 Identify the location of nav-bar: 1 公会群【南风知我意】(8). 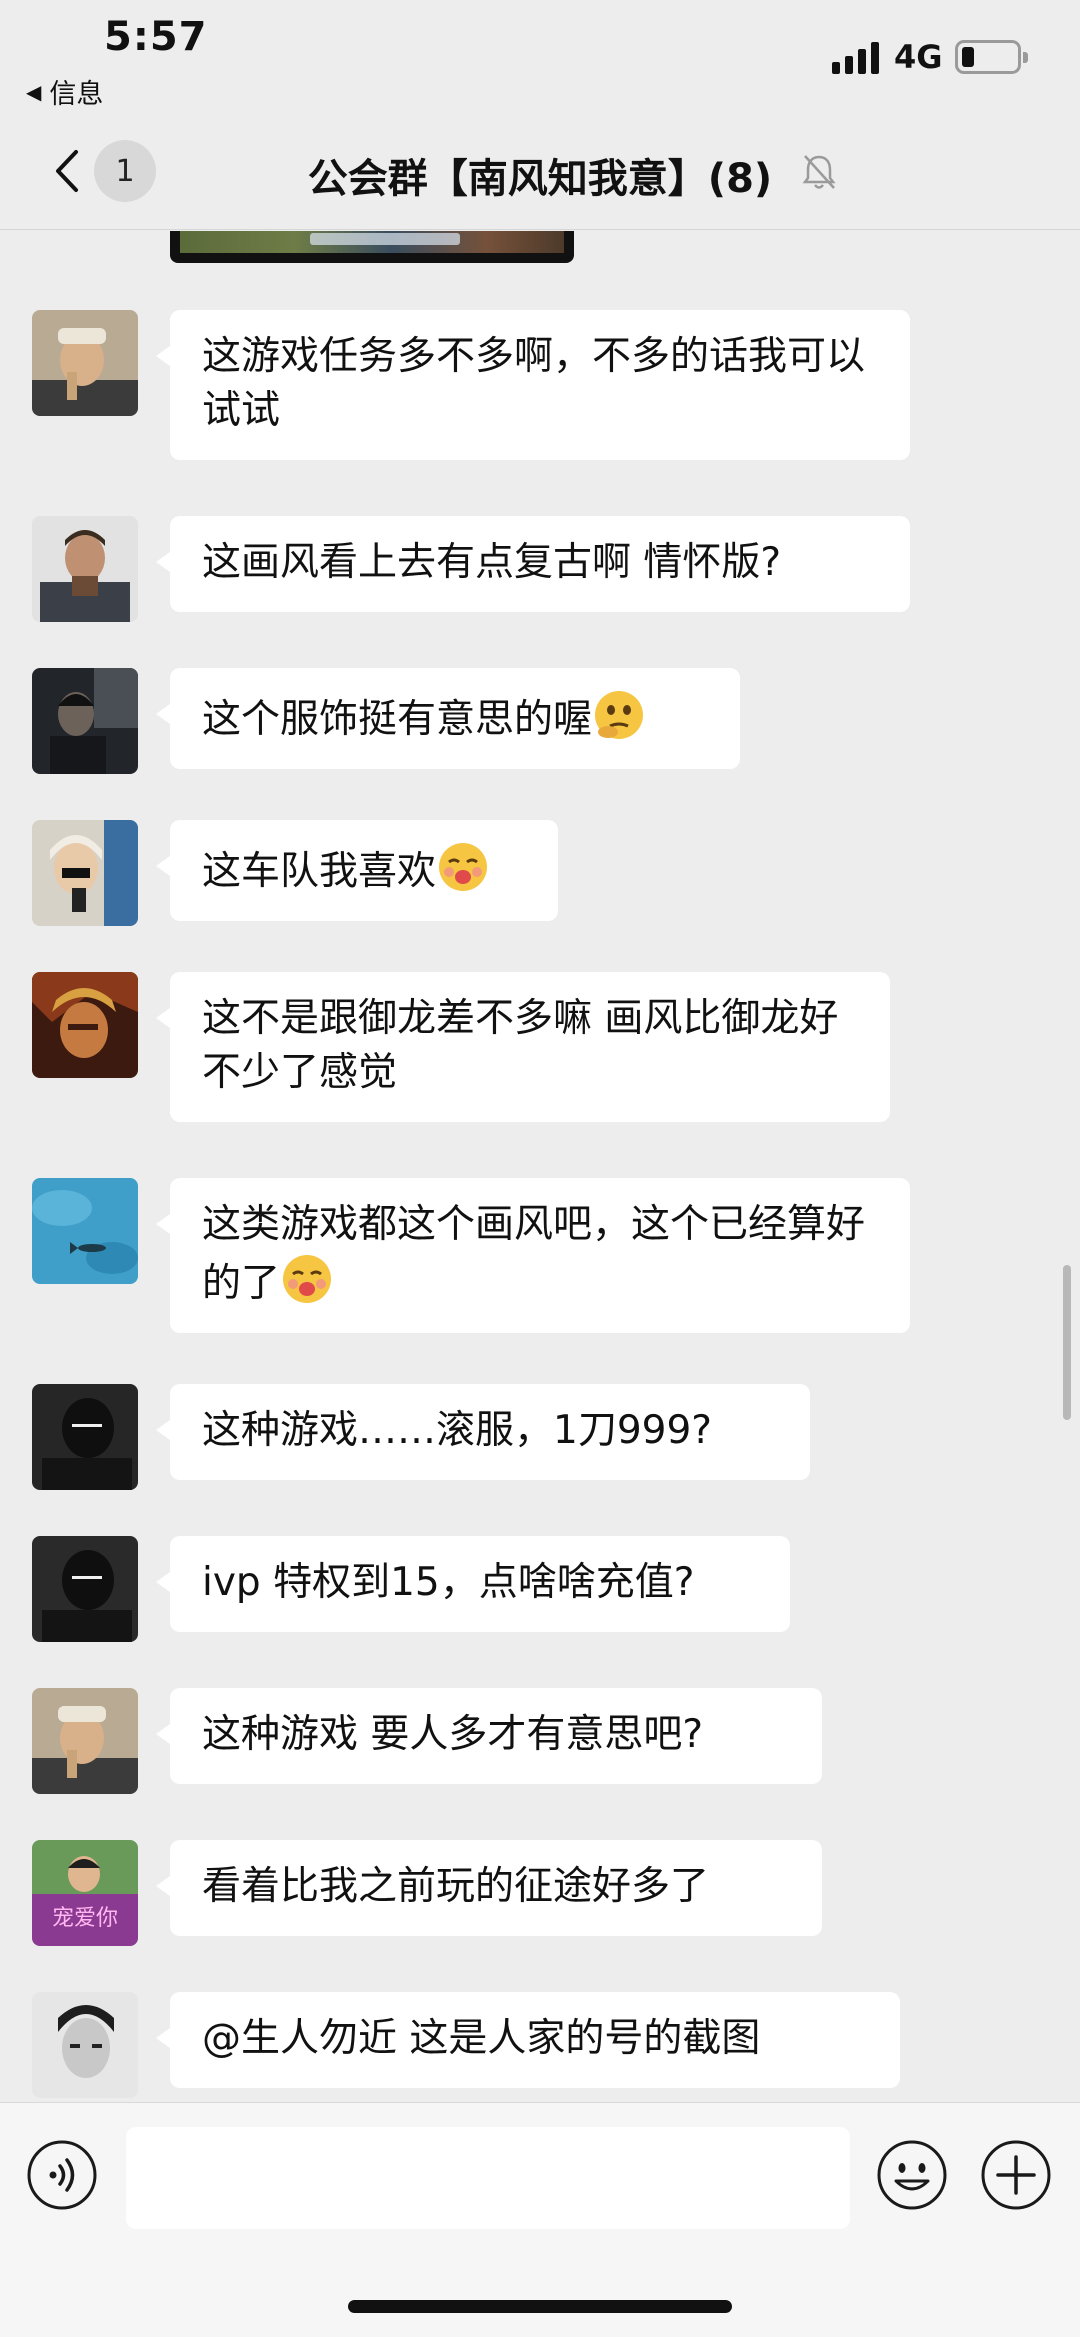
(540, 170).